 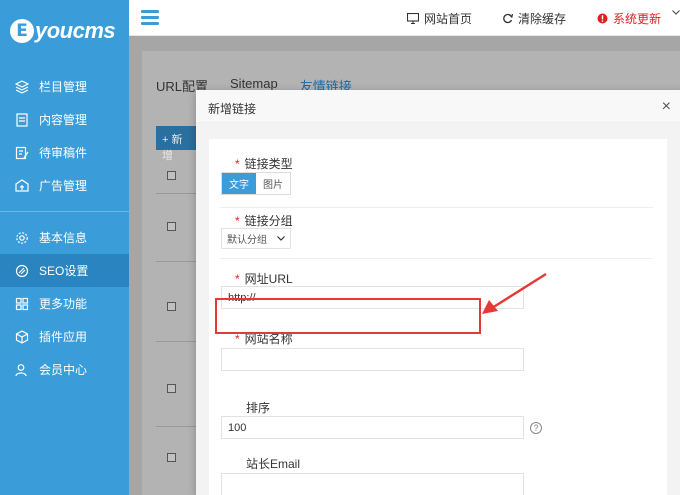 I want to click on modal-title: 新增链接, so click(x=232, y=109).